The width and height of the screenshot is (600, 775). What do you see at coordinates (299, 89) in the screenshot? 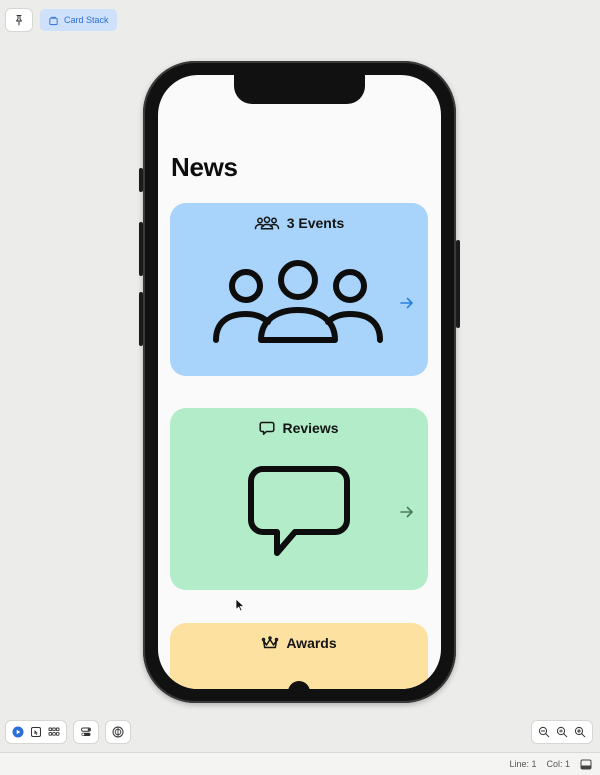
I see `notch` at bounding box center [299, 89].